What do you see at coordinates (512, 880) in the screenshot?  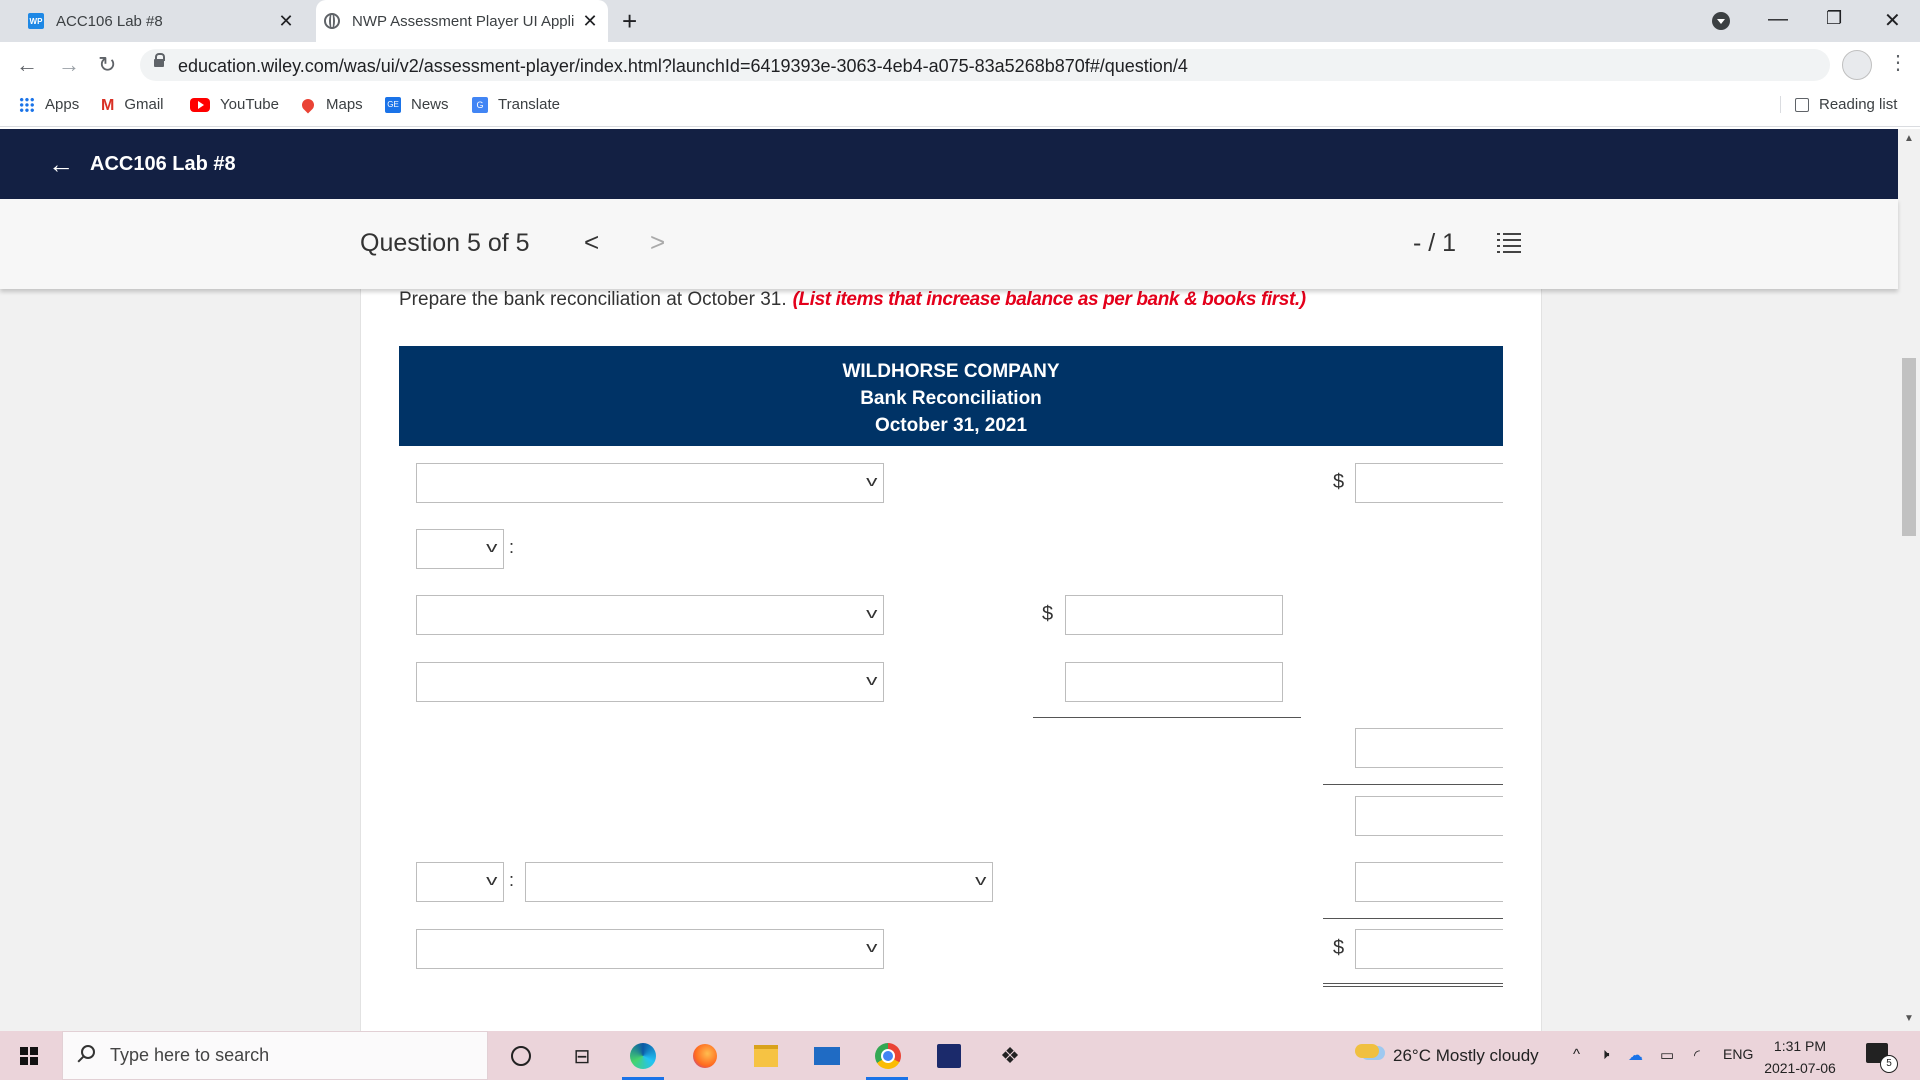 I see `colon-label: :` at bounding box center [512, 880].